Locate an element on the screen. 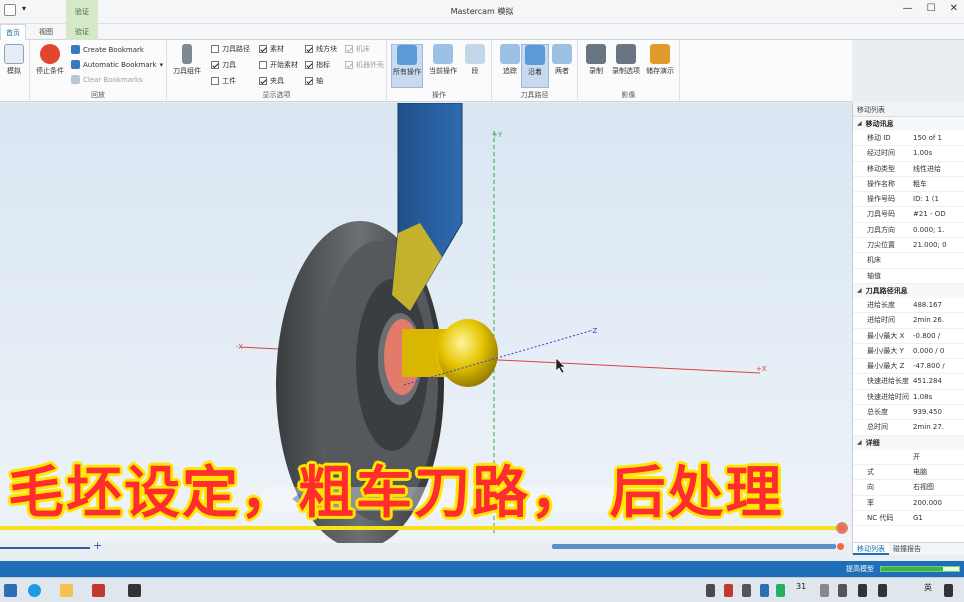 The height and width of the screenshot is (602, 964). section-toolpath-info: ◢ 刀具路径讯息 is located at coordinates (908, 290).